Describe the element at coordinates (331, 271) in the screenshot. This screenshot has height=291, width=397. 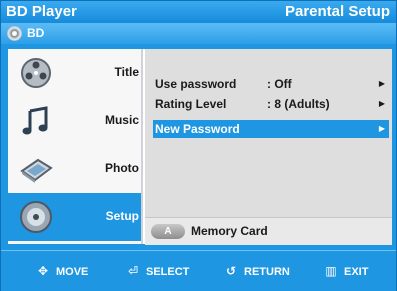
I see `exit-icon: ▥` at that location.